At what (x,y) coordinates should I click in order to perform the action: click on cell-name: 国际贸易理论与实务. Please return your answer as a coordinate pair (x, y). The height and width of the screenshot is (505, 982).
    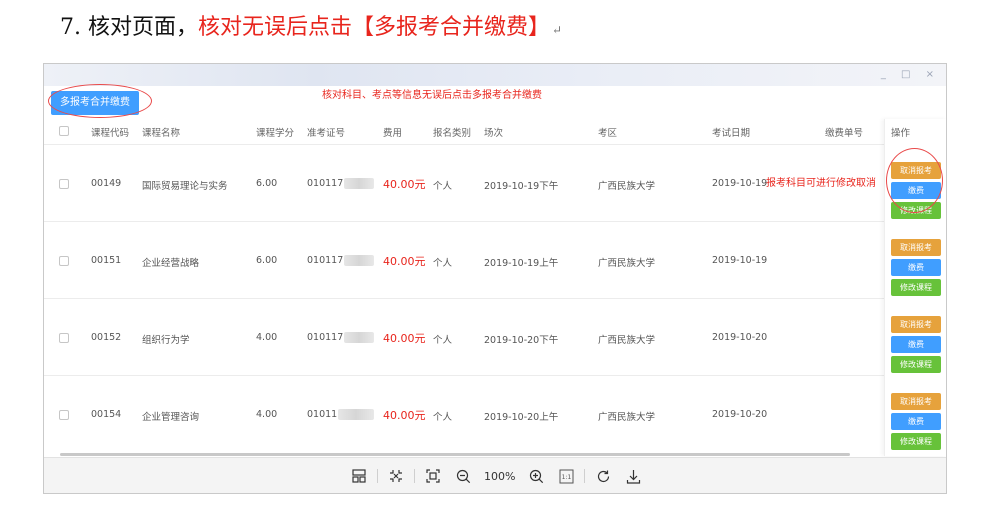
    Looking at the image, I should click on (185, 186).